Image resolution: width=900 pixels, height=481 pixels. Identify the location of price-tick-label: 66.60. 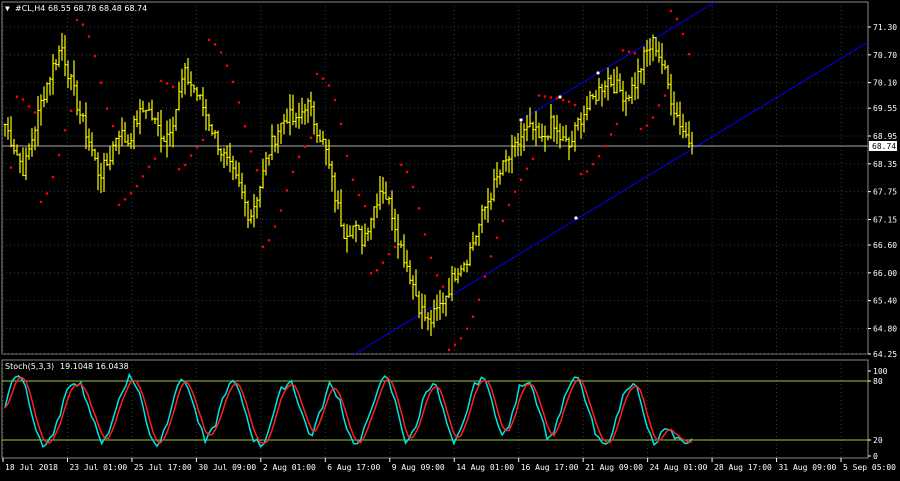
(885, 245).